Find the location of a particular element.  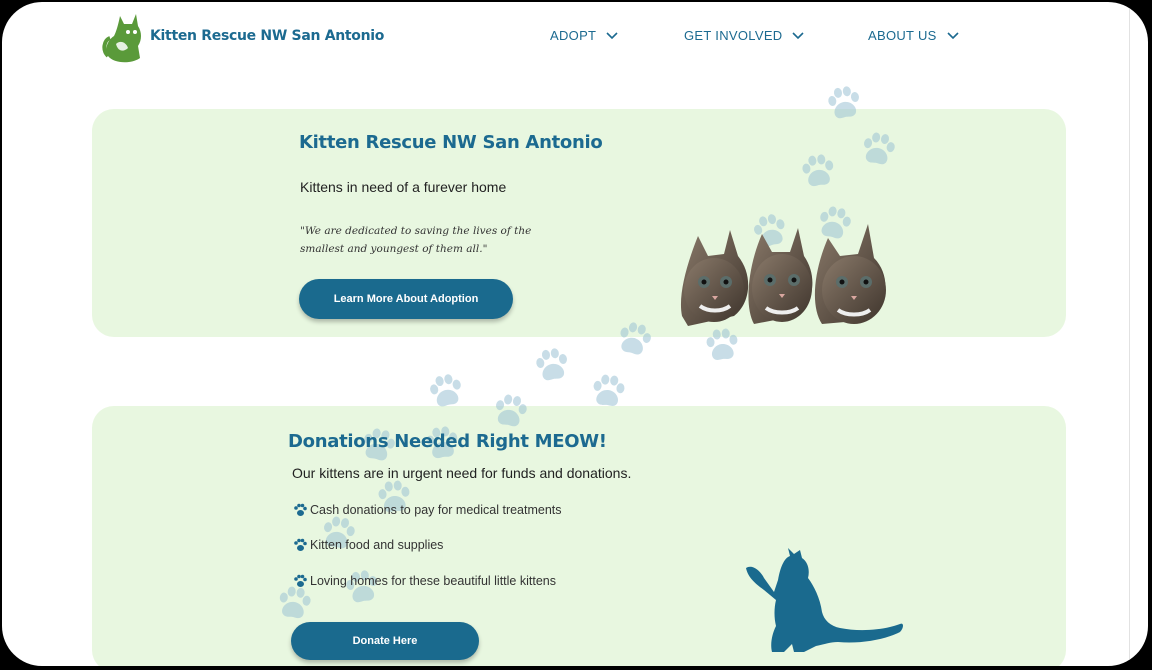

nav-adopt: ADOPT is located at coordinates (584, 35).